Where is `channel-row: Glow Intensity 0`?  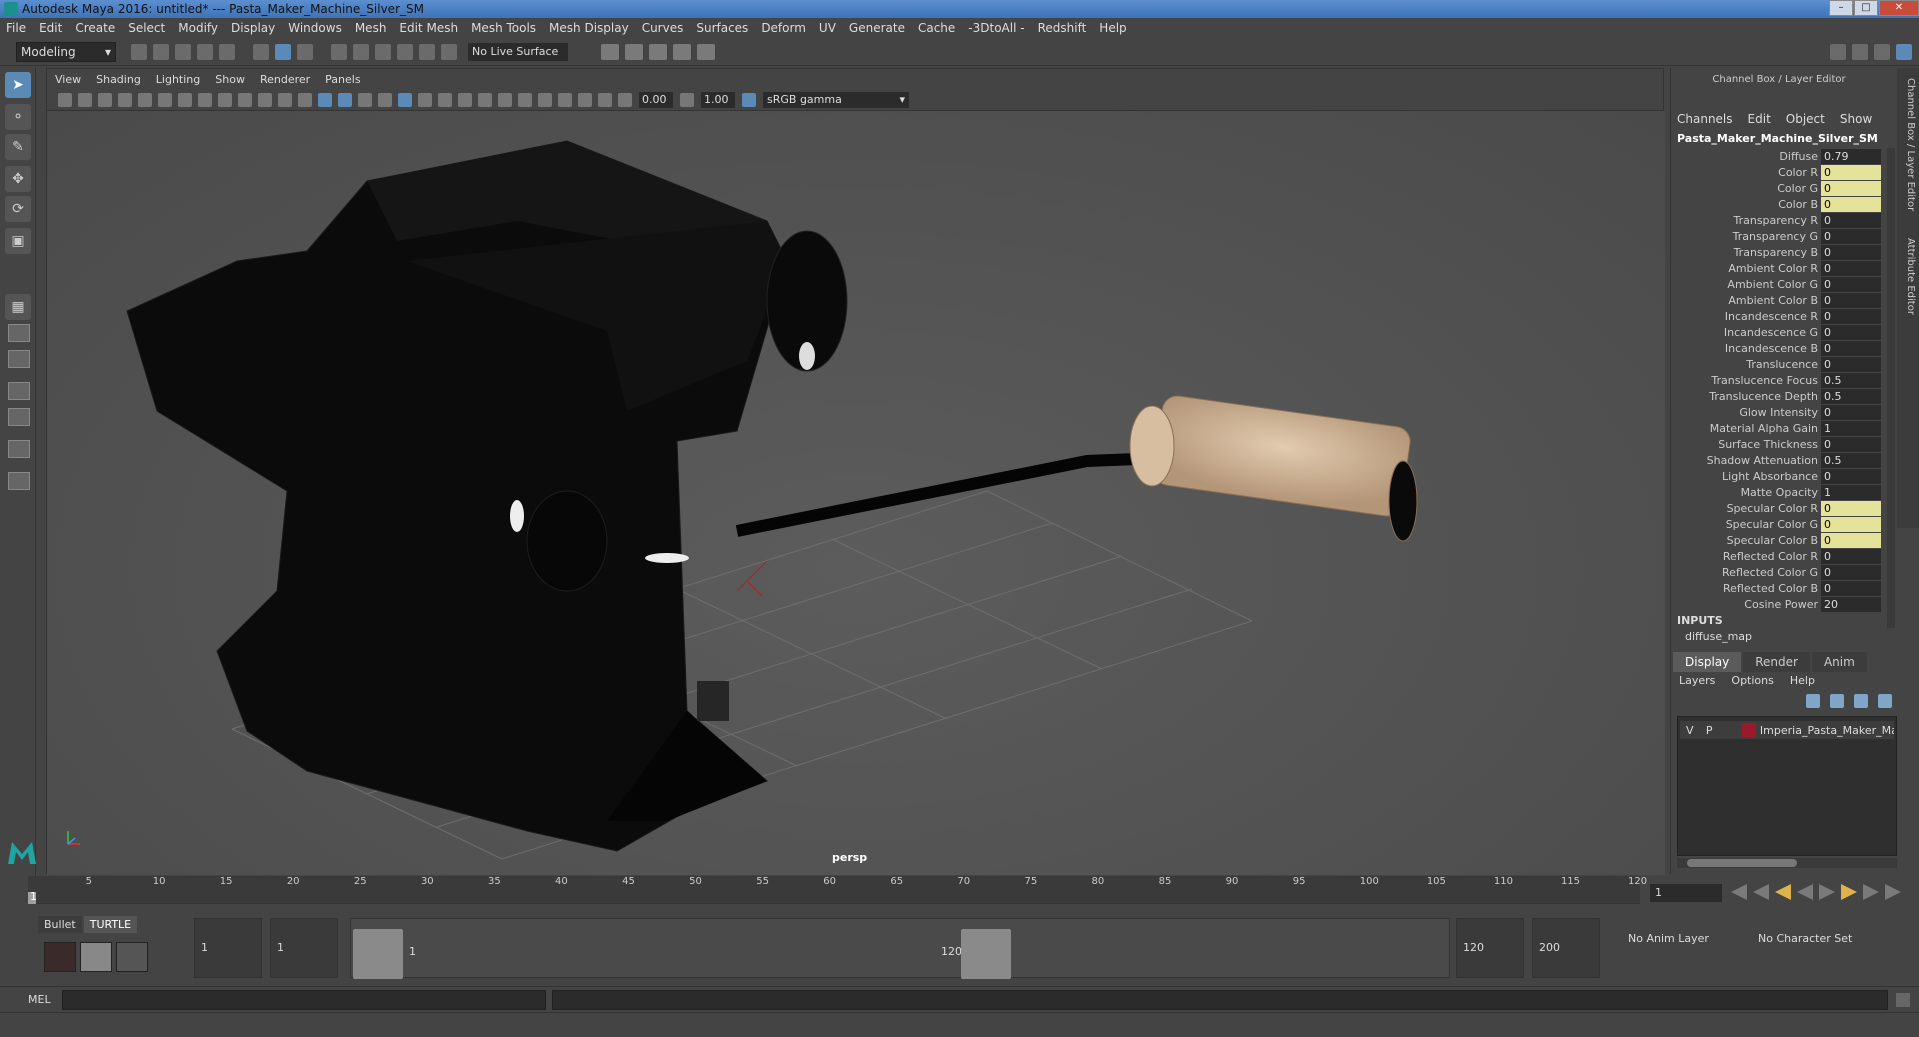
channel-row: Glow Intensity 0 is located at coordinates (1779, 412).